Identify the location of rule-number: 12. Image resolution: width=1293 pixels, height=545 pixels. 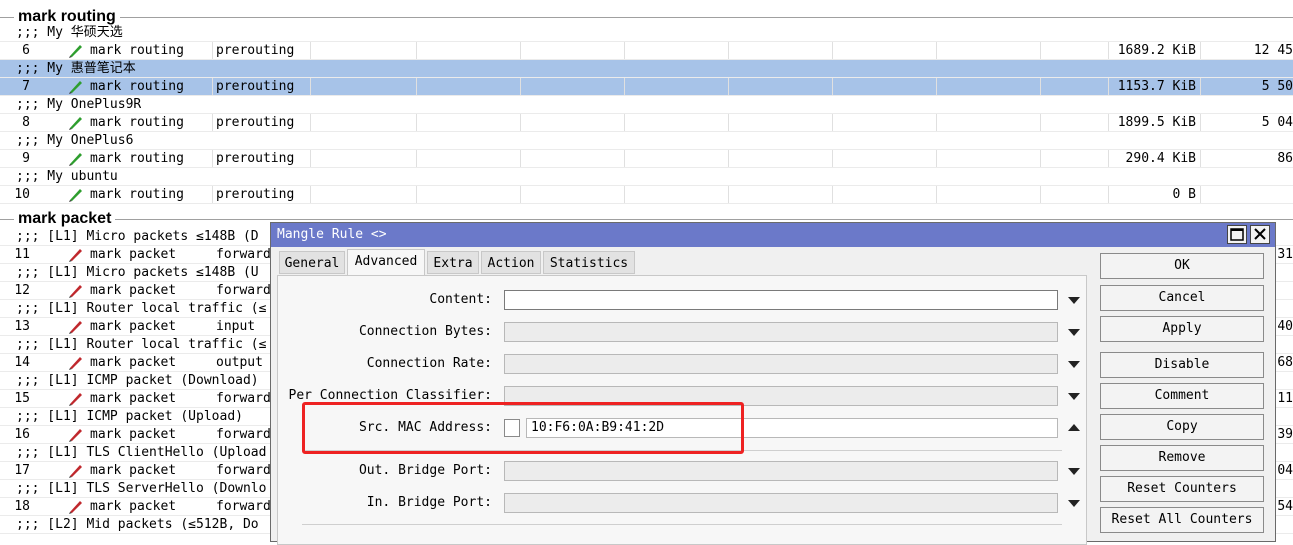
(22, 290).